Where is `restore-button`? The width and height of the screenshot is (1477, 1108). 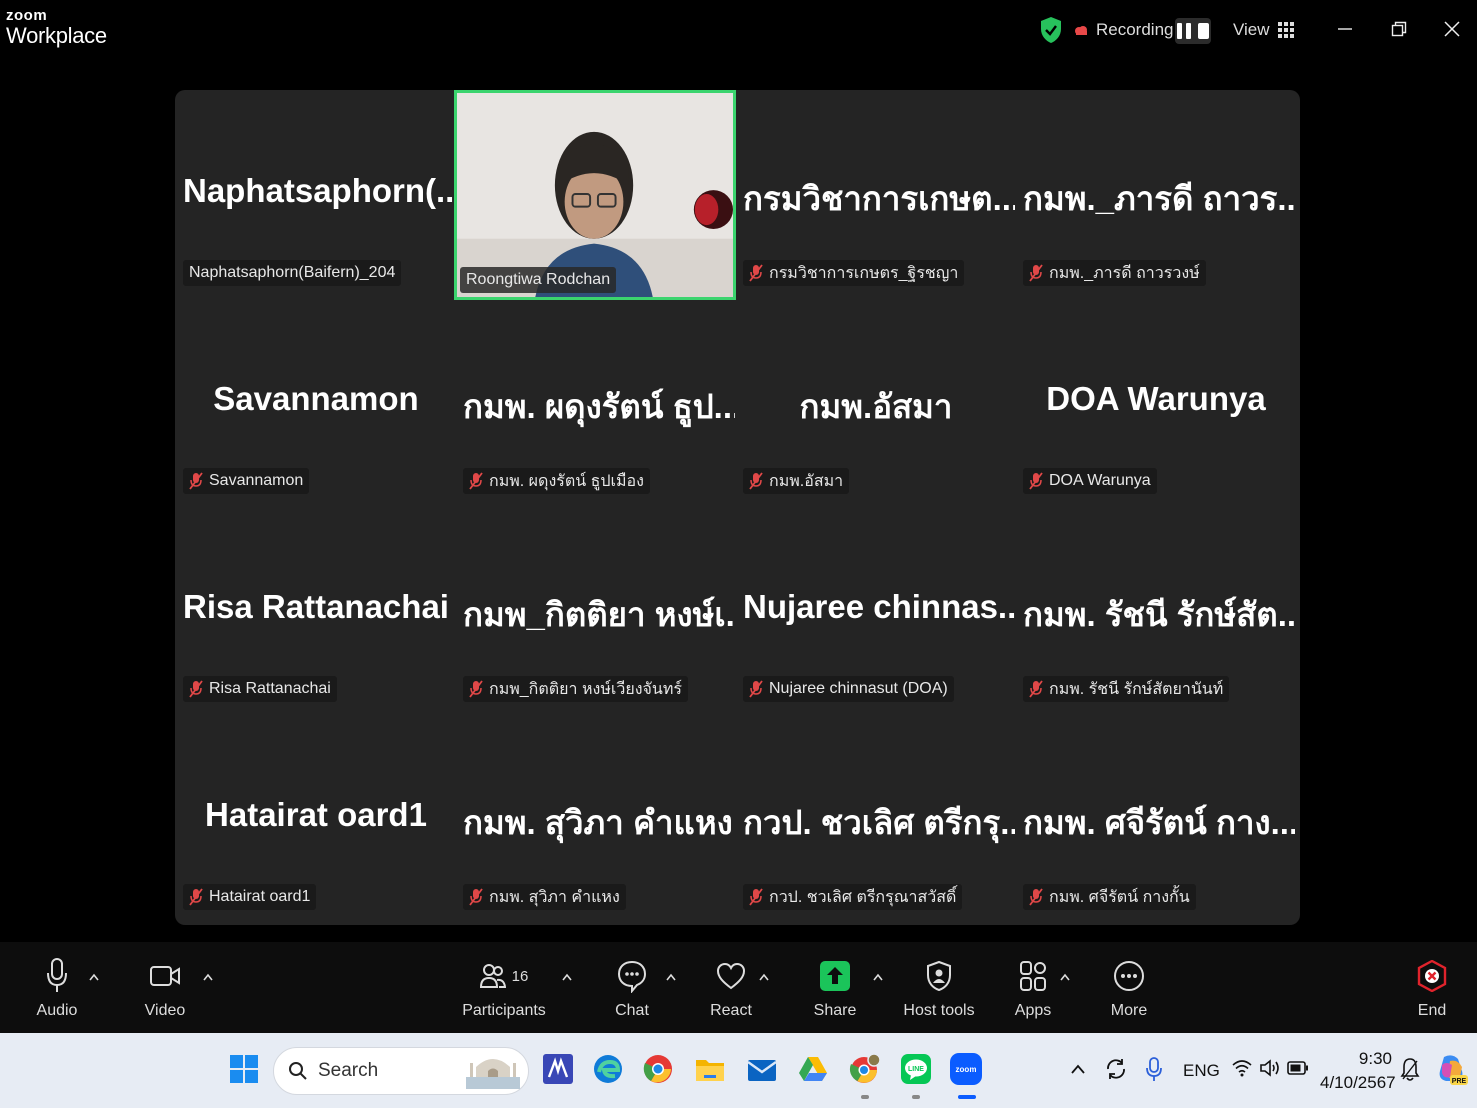
restore-button is located at coordinates (1399, 29).